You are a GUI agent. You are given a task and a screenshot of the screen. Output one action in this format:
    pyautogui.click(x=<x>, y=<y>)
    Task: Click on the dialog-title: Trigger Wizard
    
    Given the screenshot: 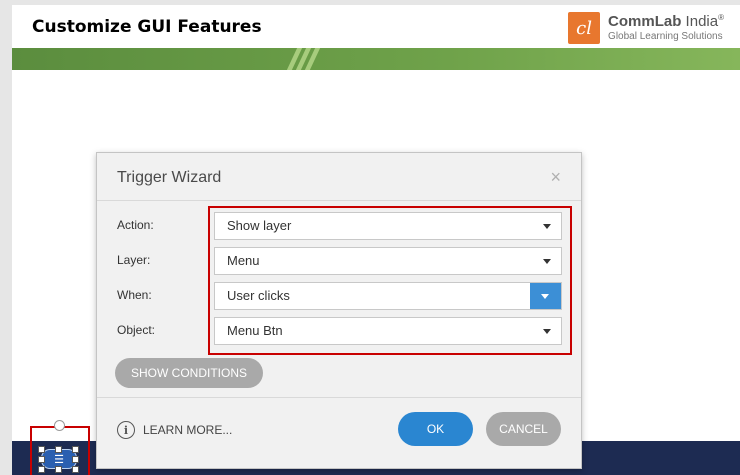 What is the action you would take?
    pyautogui.click(x=169, y=177)
    